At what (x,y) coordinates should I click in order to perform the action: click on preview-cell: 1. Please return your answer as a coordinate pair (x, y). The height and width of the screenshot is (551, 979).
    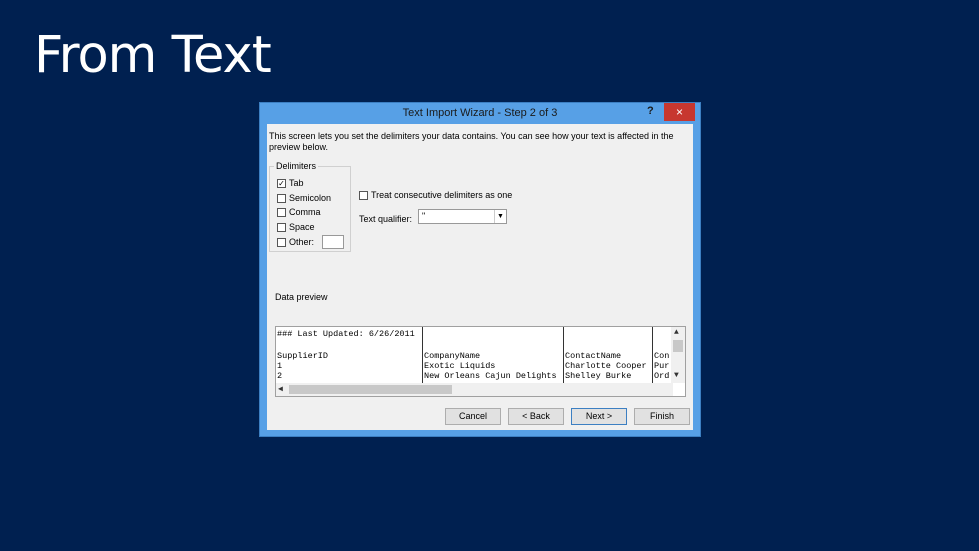
    Looking at the image, I should click on (280, 366).